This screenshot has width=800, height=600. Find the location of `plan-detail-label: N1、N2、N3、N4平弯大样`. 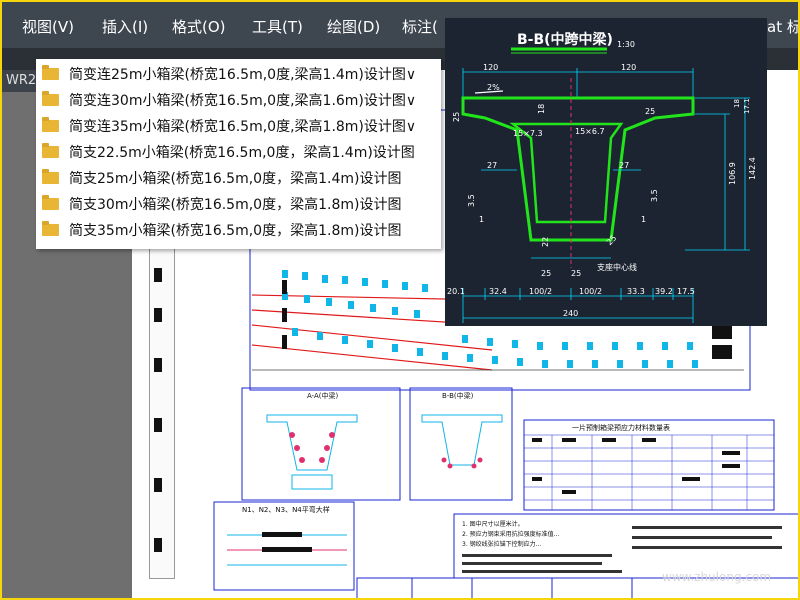

plan-detail-label: N1、N2、N3、N4平弯大样 is located at coordinates (286, 509).